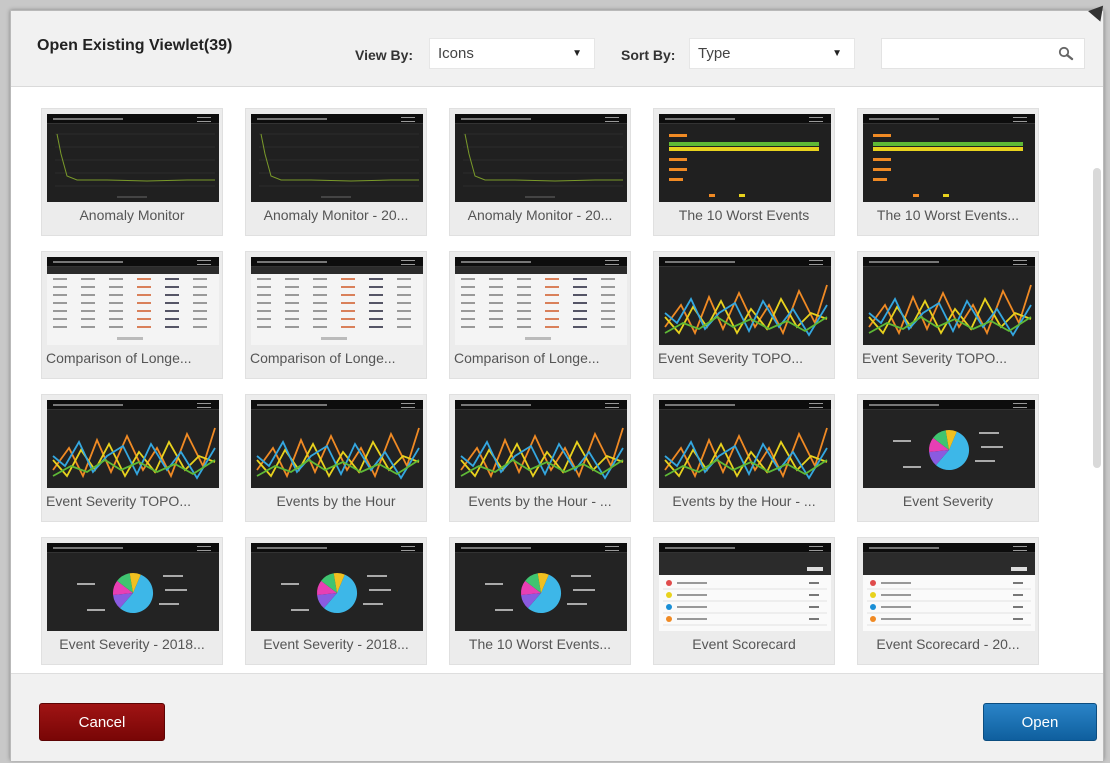  I want to click on view-by-select: Icons ▼, so click(512, 53).